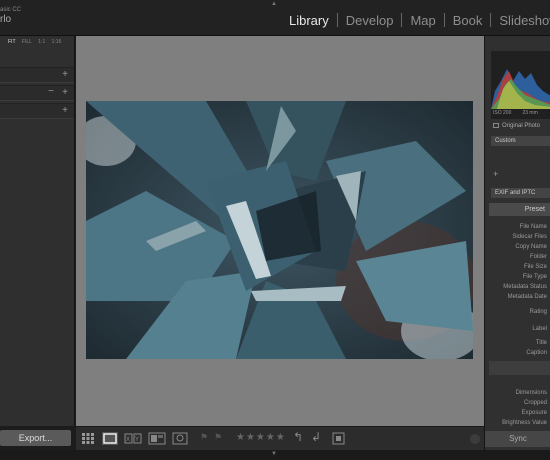 This screenshot has width=550, height=460. What do you see at coordinates (51, 91) in the screenshot?
I see `remove-icon: −` at bounding box center [51, 91].